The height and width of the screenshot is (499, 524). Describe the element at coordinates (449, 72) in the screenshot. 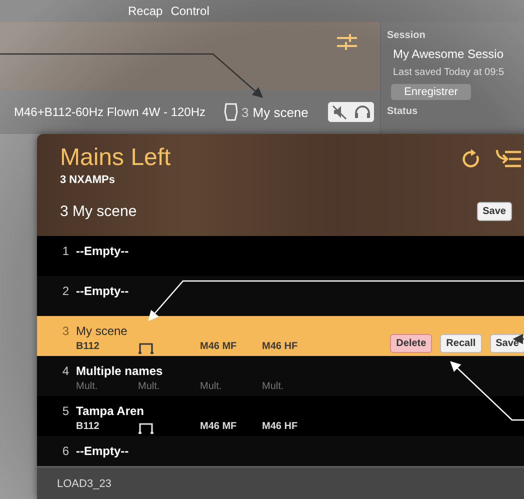

I see `last-saved-text: Last saved Today at 09:5` at that location.